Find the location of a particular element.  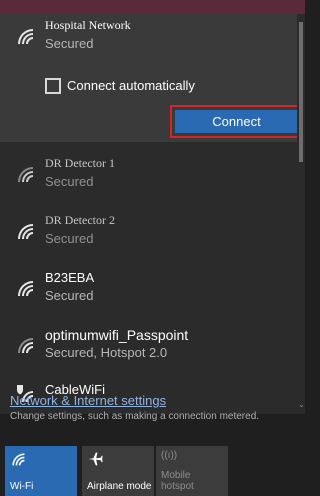

network-name: Hospital Network is located at coordinates (88, 25).